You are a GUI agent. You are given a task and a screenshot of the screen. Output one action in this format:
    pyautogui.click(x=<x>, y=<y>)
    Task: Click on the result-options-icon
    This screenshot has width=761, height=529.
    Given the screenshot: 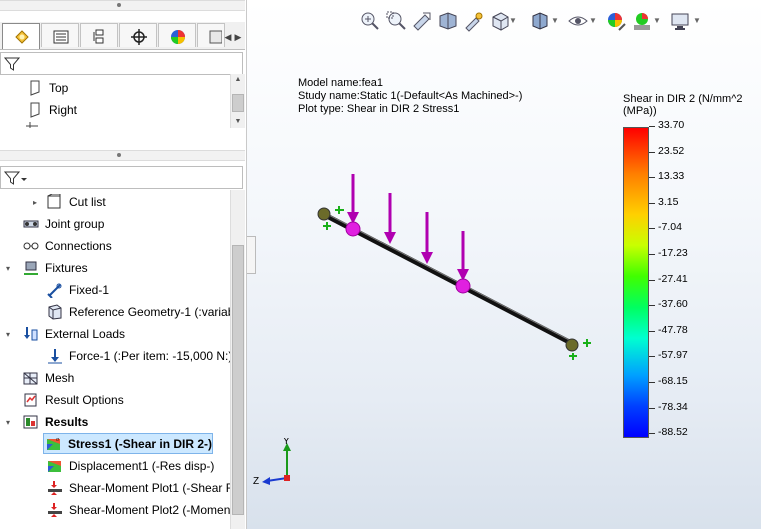 What is the action you would take?
    pyautogui.click(x=30, y=400)
    